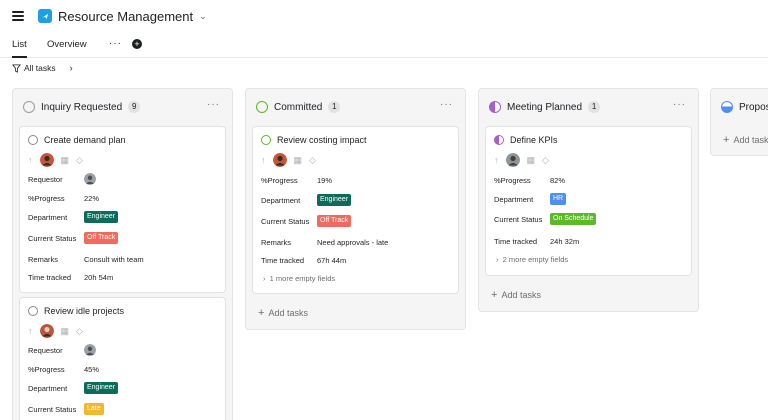 This screenshot has height=420, width=768. I want to click on task-title: Review idle projects, so click(84, 311).